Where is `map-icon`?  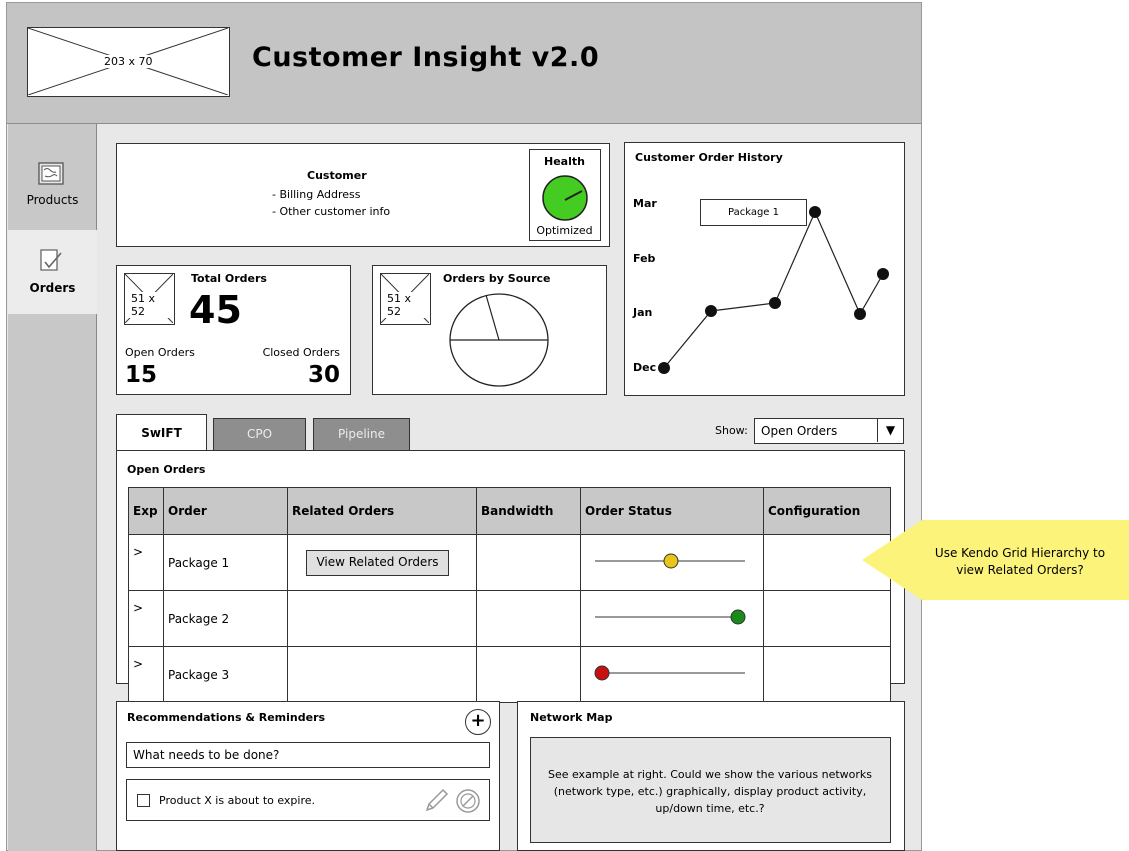
map-icon is located at coordinates (51, 173).